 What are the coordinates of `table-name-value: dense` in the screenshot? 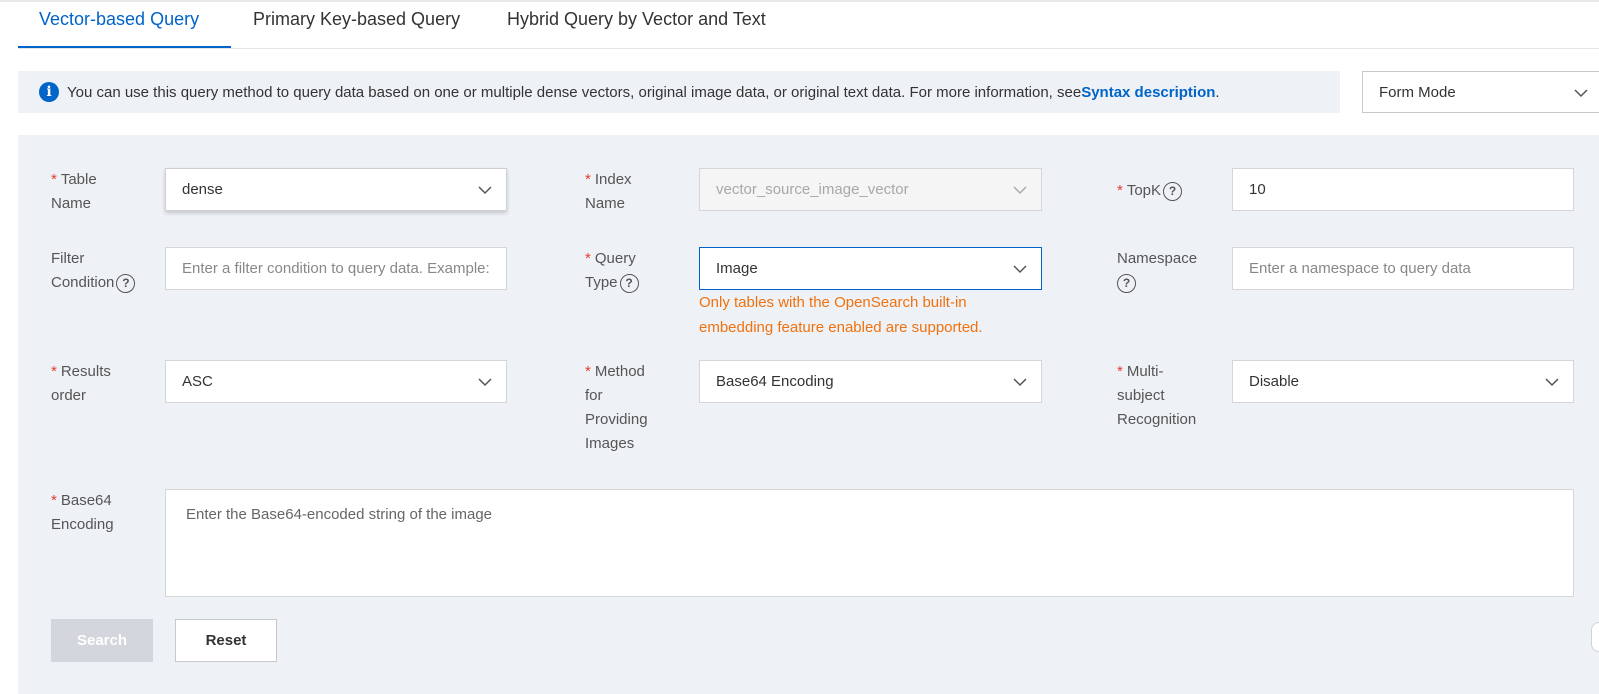 It's located at (202, 189).